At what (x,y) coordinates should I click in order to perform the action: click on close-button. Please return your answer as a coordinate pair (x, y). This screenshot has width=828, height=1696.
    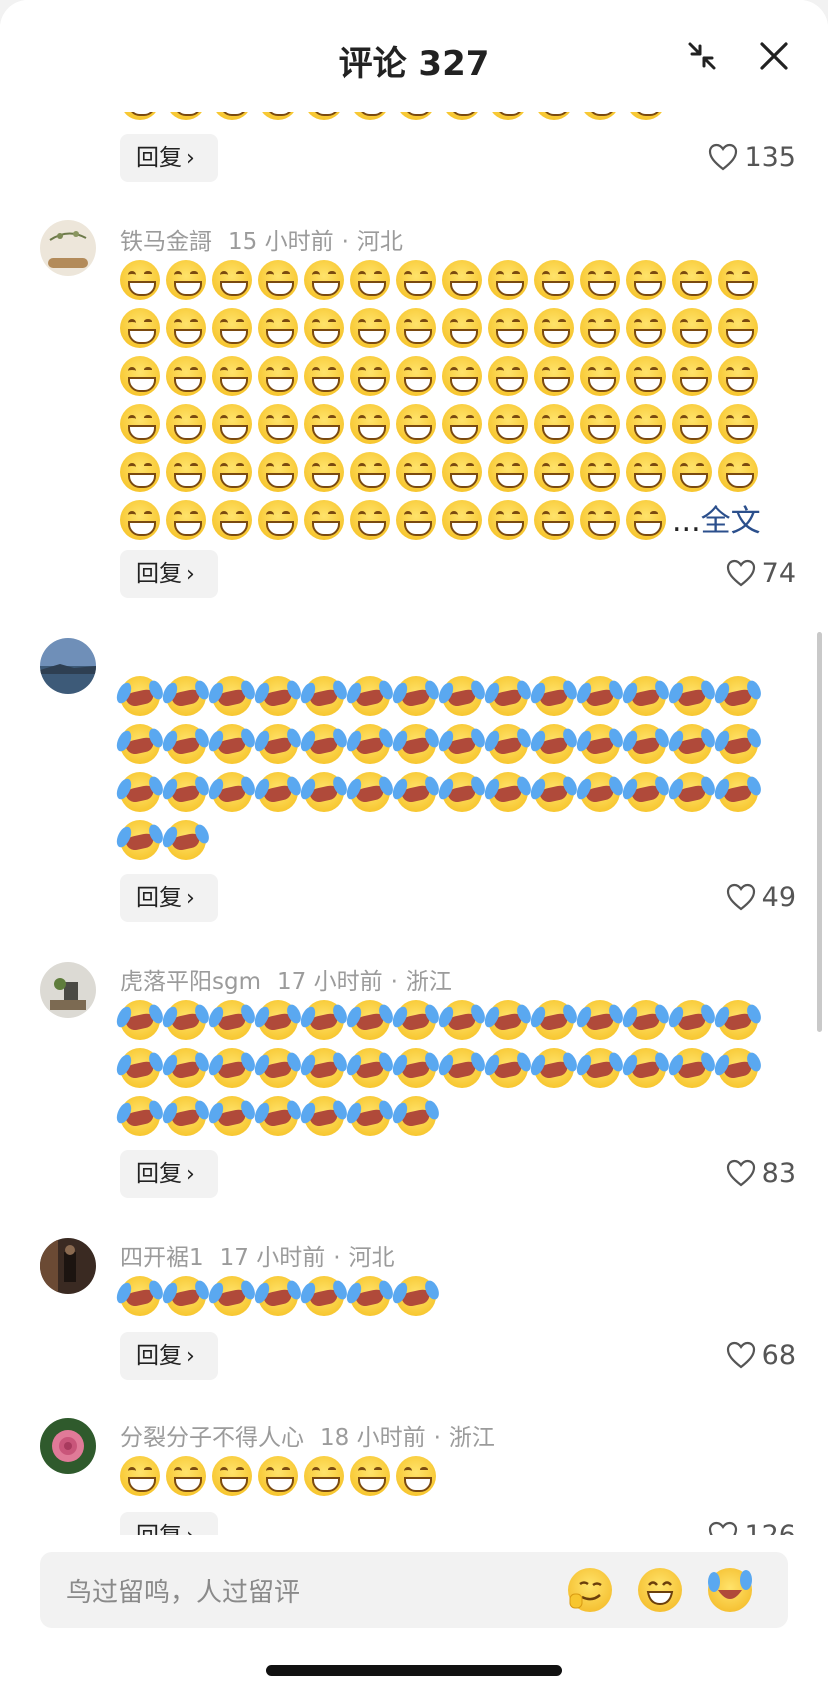
    Looking at the image, I should click on (774, 56).